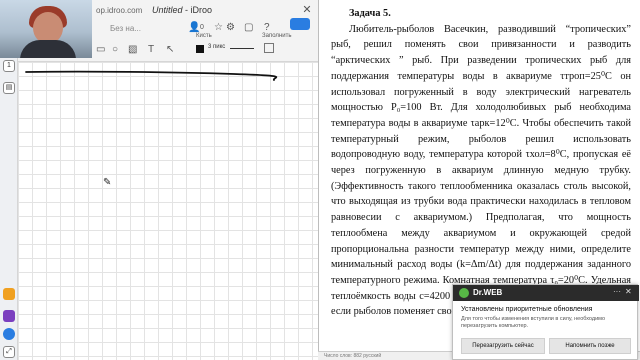 This screenshot has height=360, width=640. Describe the element at coordinates (167, 10) in the screenshot. I see `board-title: Untitled` at that location.